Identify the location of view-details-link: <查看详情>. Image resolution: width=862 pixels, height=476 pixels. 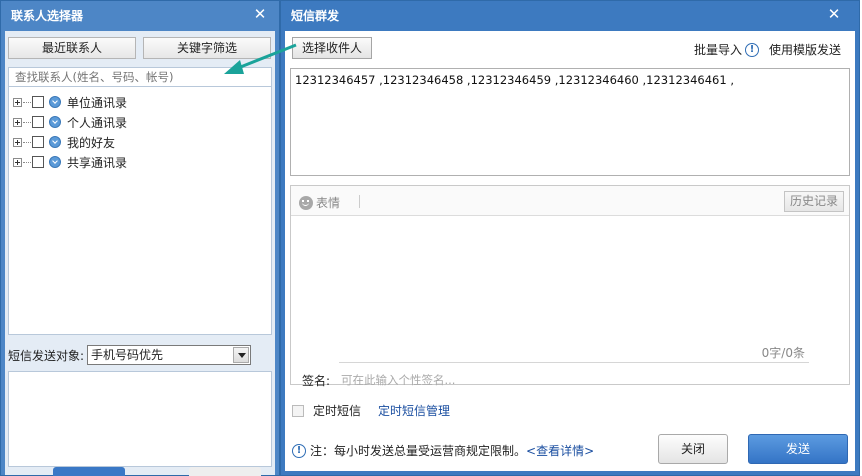
(560, 450).